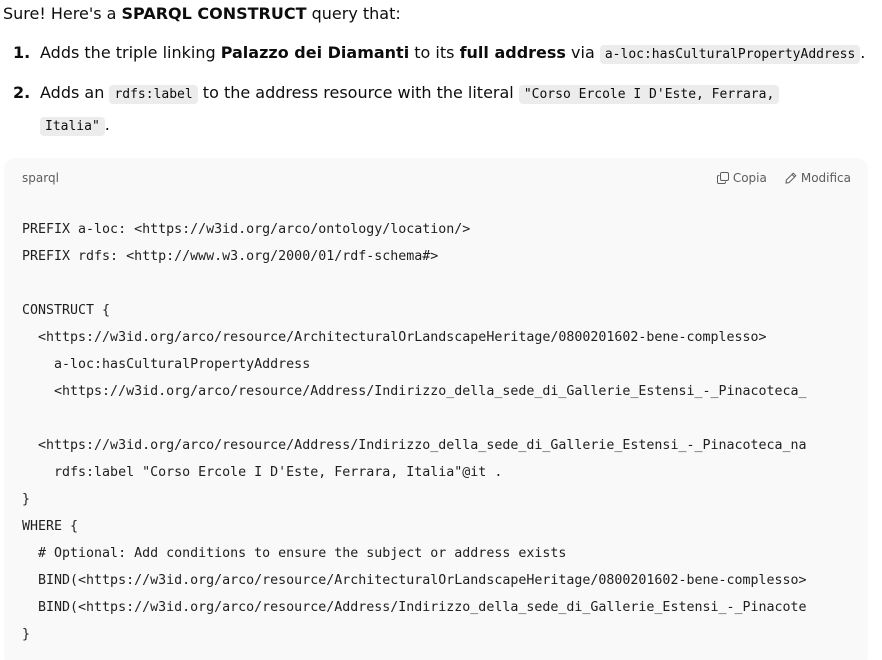 This screenshot has width=882, height=660. Describe the element at coordinates (440, 126) in the screenshot. I see `list-item-text: Italia".` at that location.